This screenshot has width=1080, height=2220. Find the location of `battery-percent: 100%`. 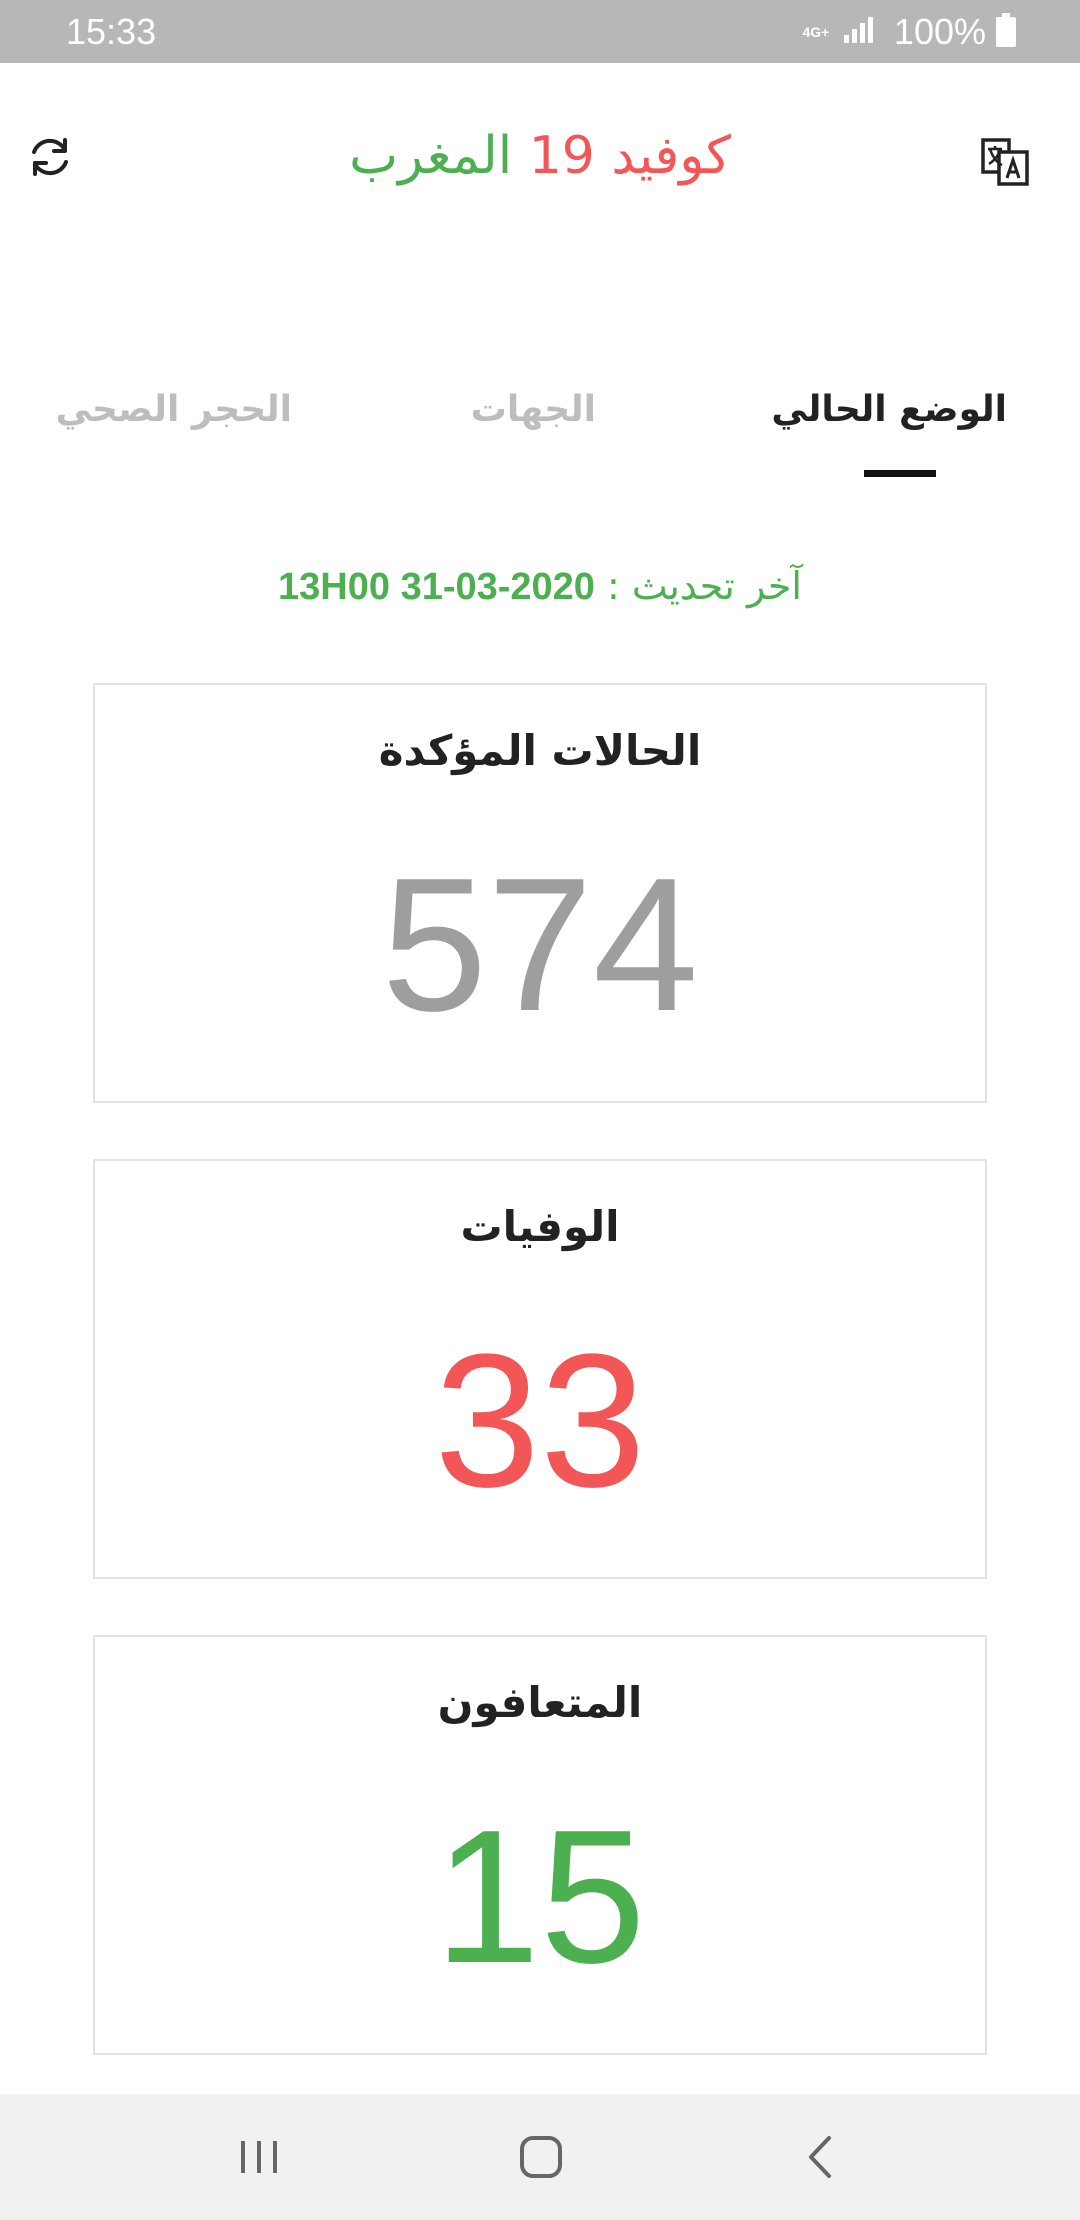

battery-percent: 100% is located at coordinates (939, 31).